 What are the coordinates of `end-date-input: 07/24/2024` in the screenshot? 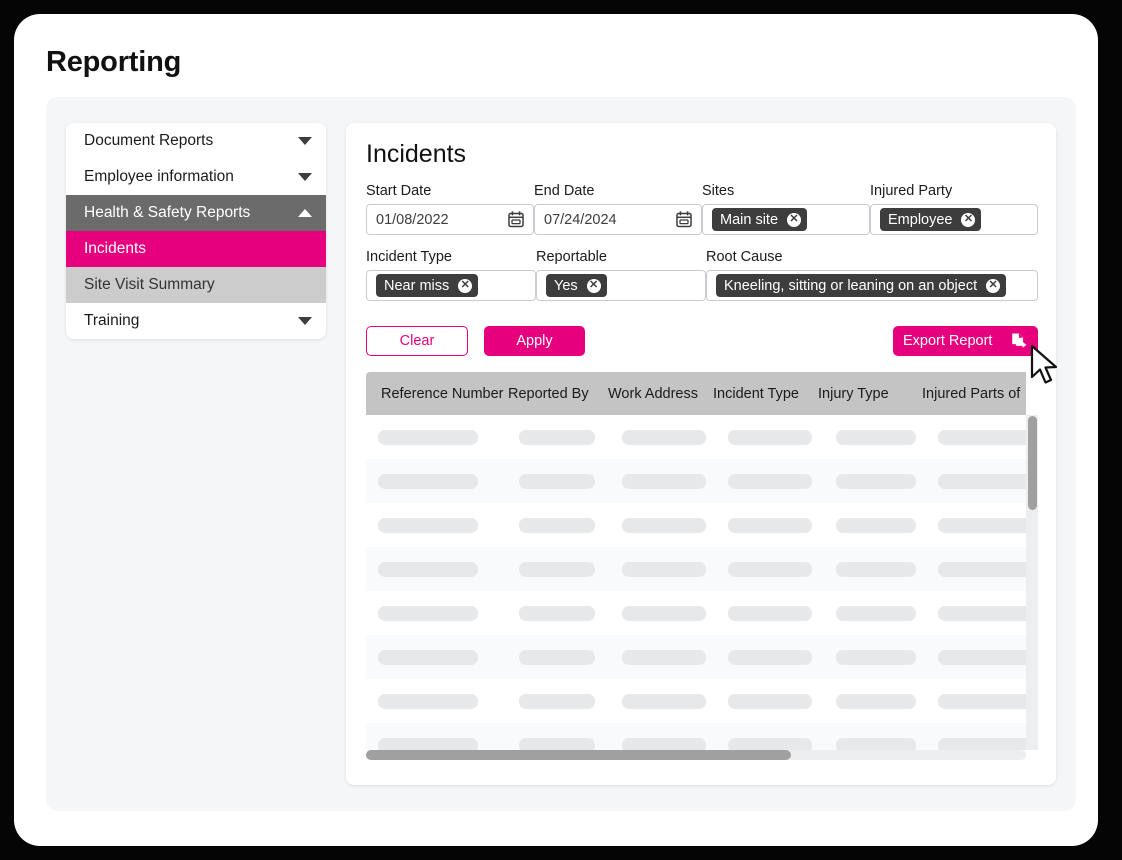 It's located at (618, 219).